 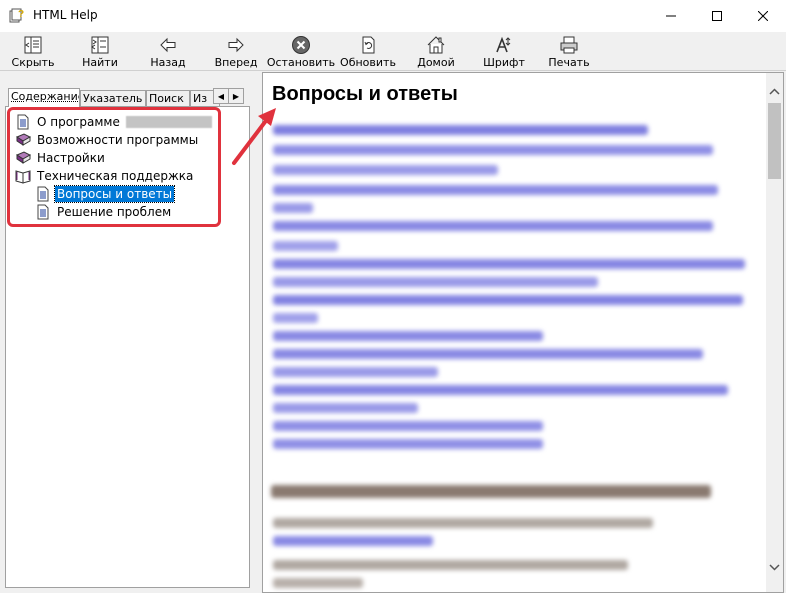 What do you see at coordinates (436, 45) in the screenshot?
I see `home-icon` at bounding box center [436, 45].